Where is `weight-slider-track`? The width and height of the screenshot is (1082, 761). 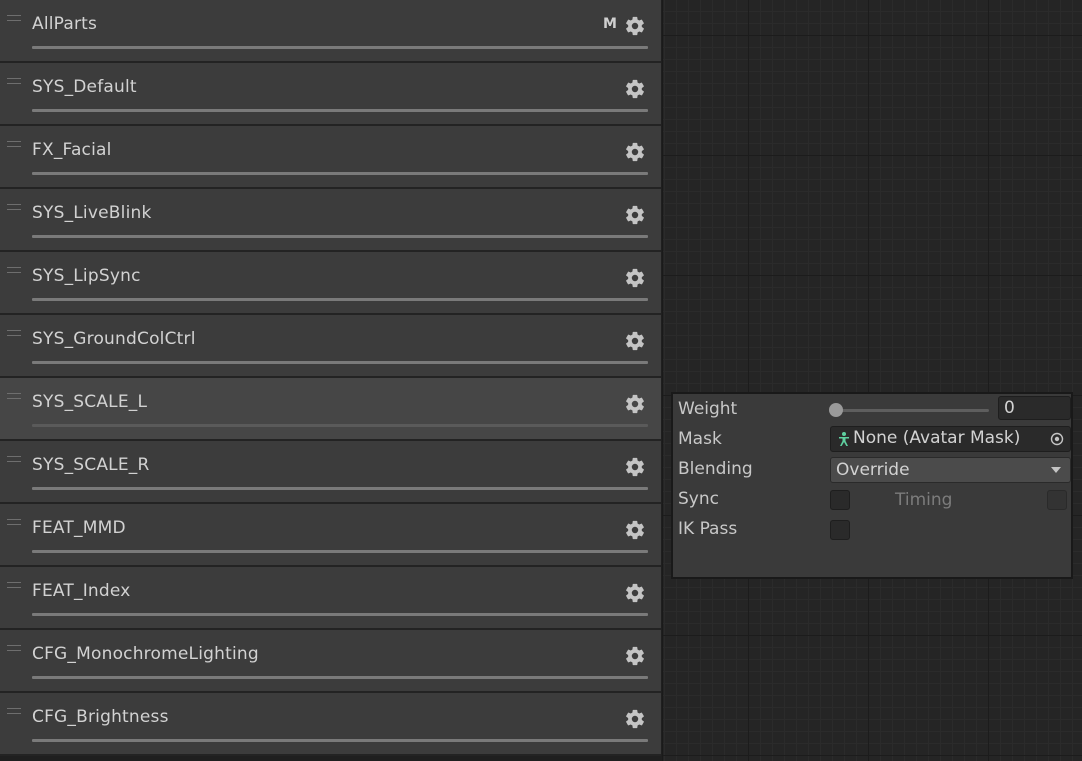 weight-slider-track is located at coordinates (911, 410).